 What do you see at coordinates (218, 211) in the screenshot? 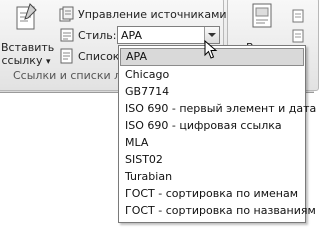
I see `style-option-gost-titles: ГОСТ - сортировка по названиям` at bounding box center [218, 211].